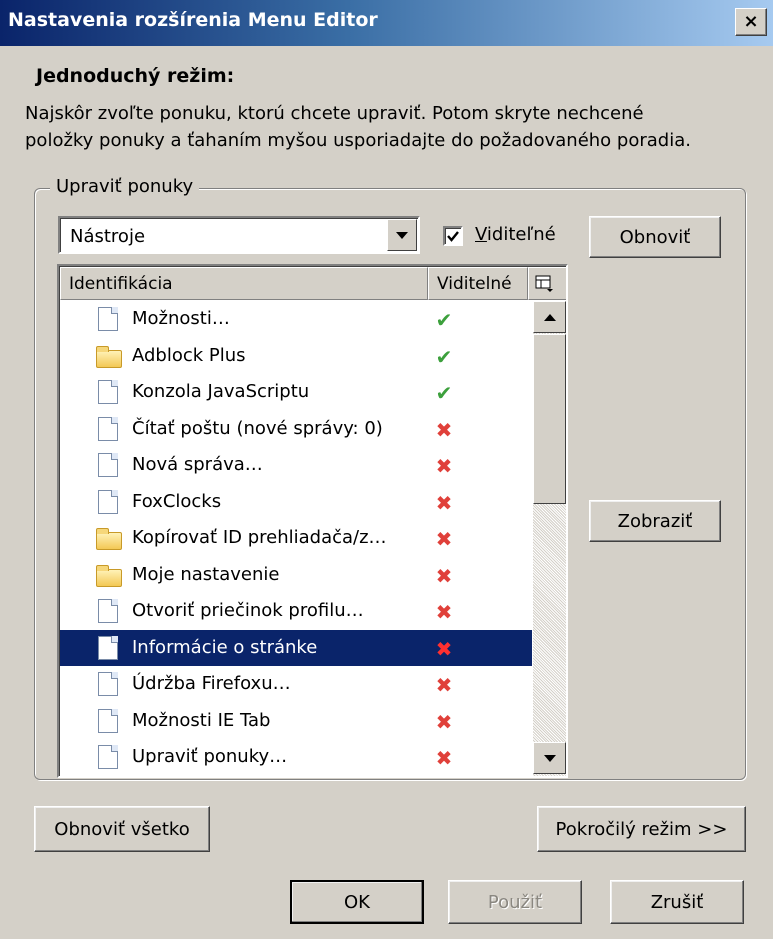 The width and height of the screenshot is (773, 939). What do you see at coordinates (225, 647) in the screenshot?
I see `list-item-label: Informácie o stránke` at bounding box center [225, 647].